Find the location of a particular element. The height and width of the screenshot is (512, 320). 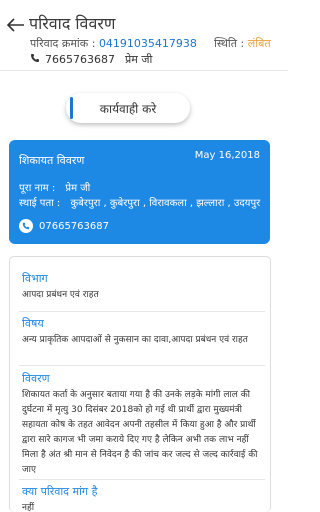

card-date: May 16,2018 is located at coordinates (227, 155).